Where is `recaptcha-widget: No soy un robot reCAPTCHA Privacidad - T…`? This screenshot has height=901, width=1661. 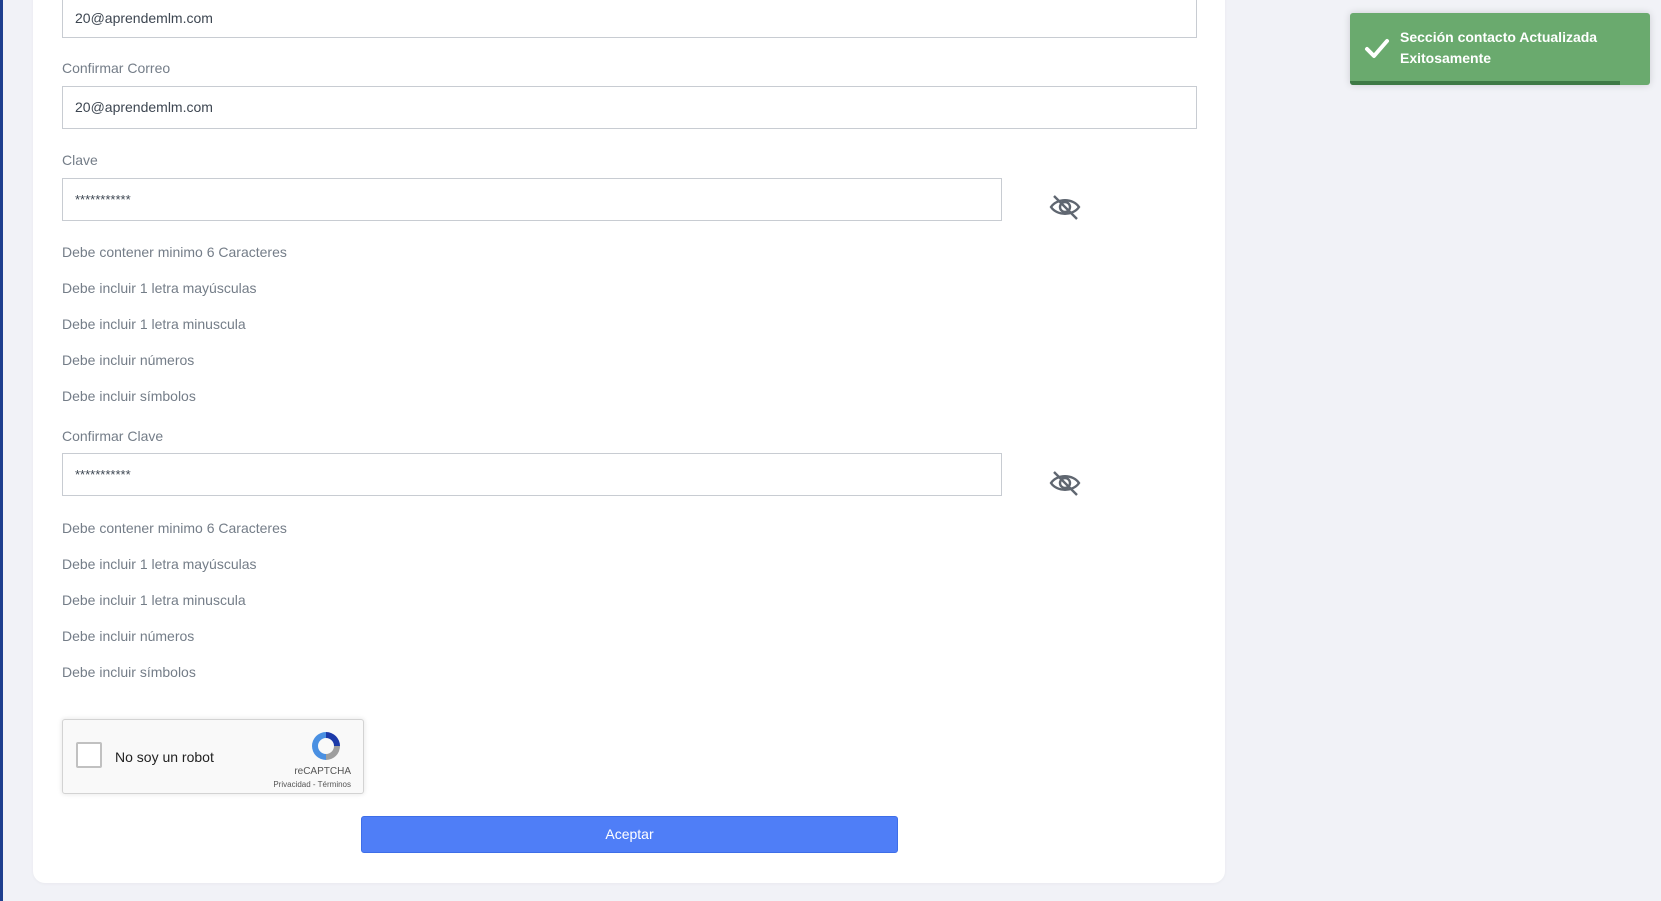
recaptcha-widget: No soy un robot reCAPTCHA Privacidad - T… is located at coordinates (213, 756).